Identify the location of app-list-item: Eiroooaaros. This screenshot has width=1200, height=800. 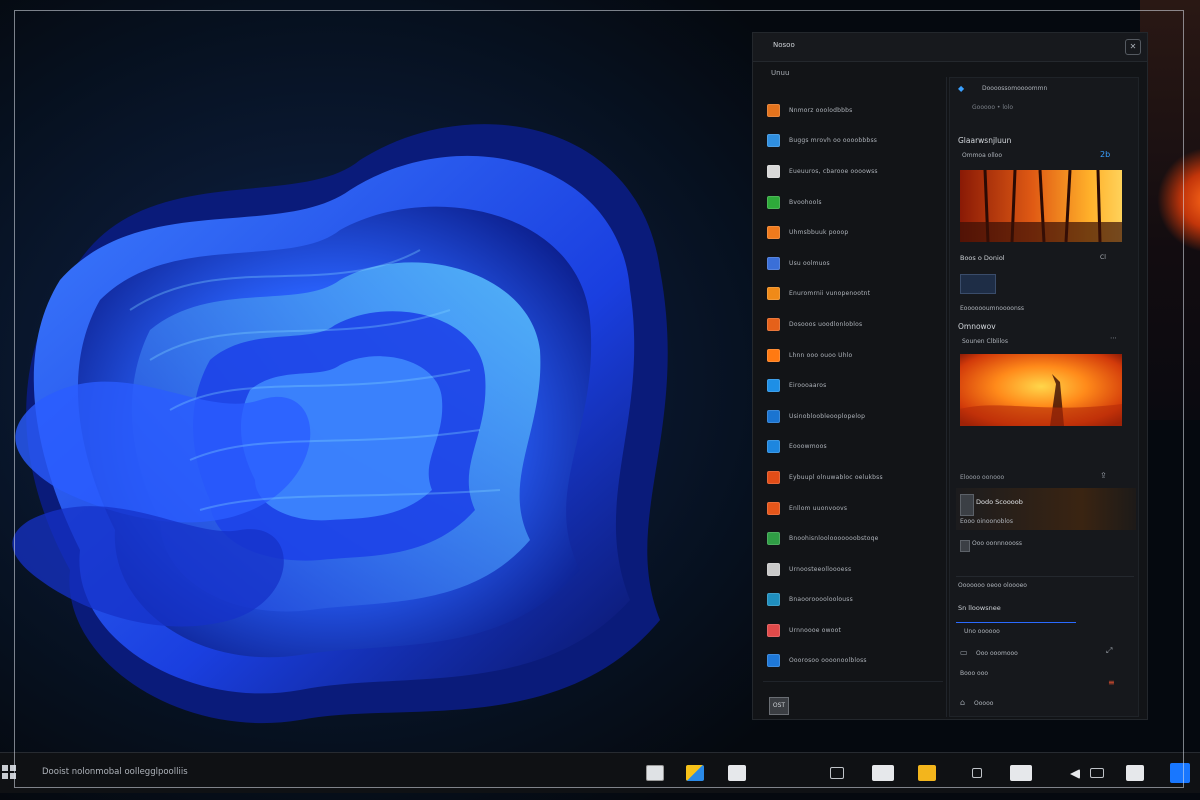
(855, 385).